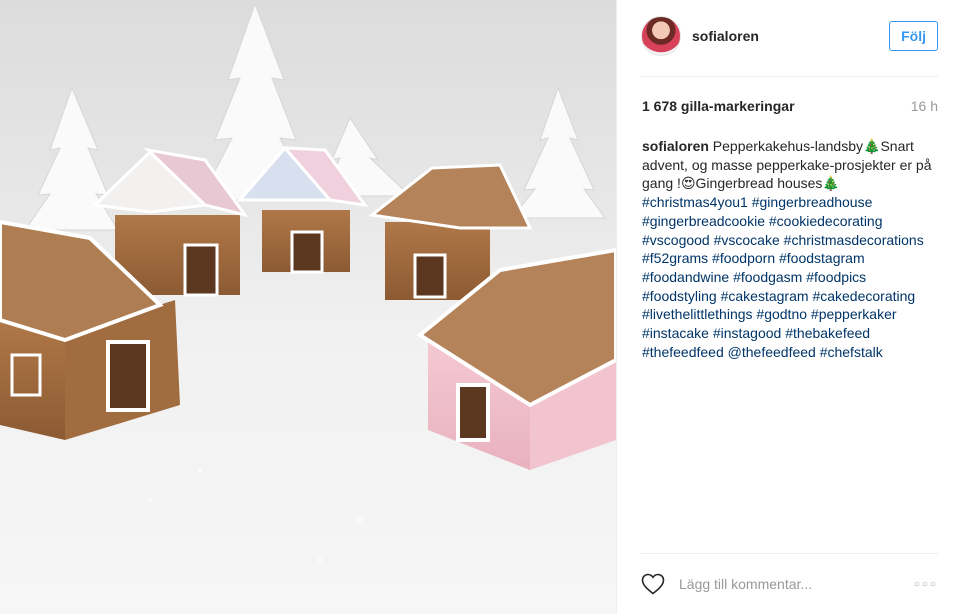  Describe the element at coordinates (854, 240) in the screenshot. I see `hashtag-link: #christmasdecorations` at that location.